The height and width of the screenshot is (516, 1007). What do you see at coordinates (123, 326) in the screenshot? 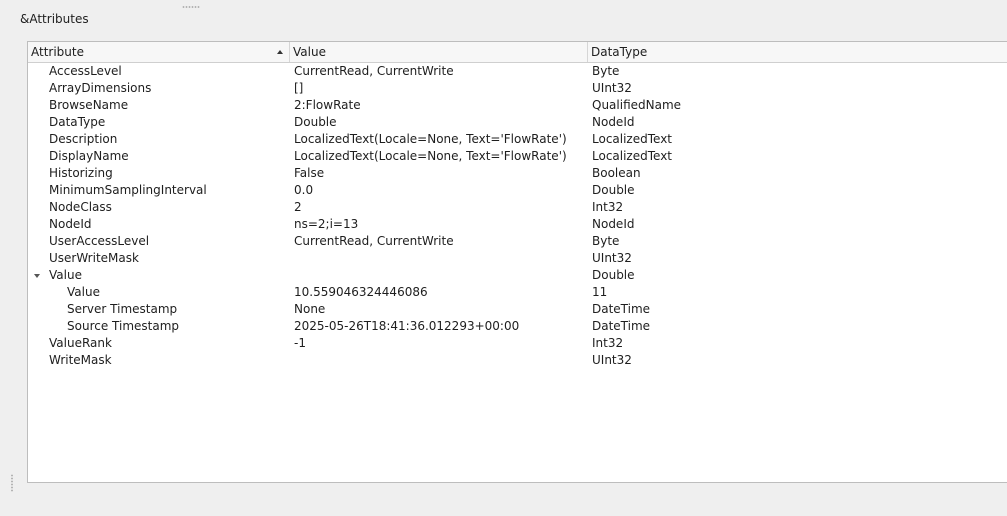
I see `attribute-cell: Source Timestamp` at bounding box center [123, 326].